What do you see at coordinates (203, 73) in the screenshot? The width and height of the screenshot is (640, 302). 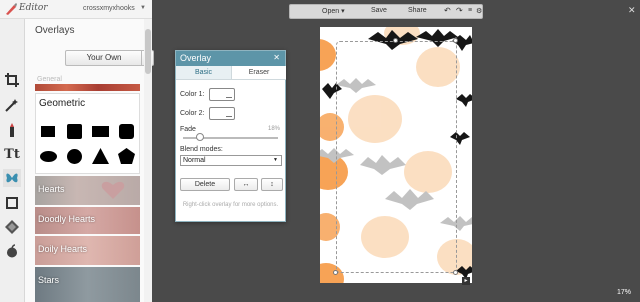 I see `tab-basic: Basic` at bounding box center [203, 73].